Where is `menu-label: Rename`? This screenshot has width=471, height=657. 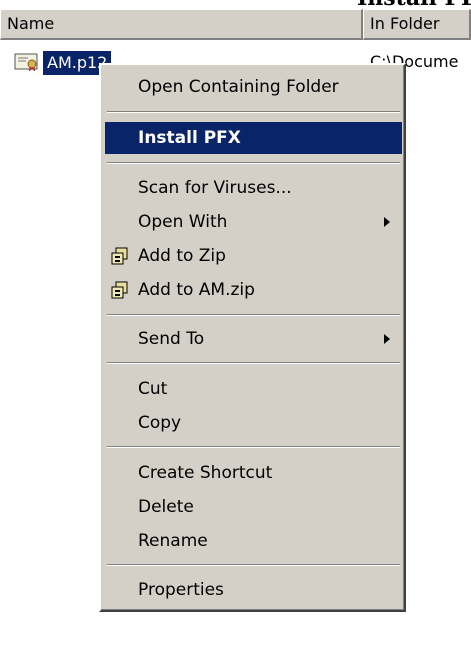 menu-label: Rename is located at coordinates (173, 541).